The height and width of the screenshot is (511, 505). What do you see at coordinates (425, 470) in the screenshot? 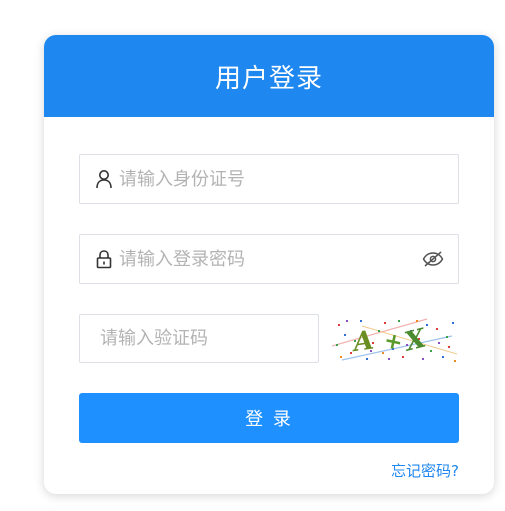
I see `forgot-password-link: 忘记密码?` at bounding box center [425, 470].